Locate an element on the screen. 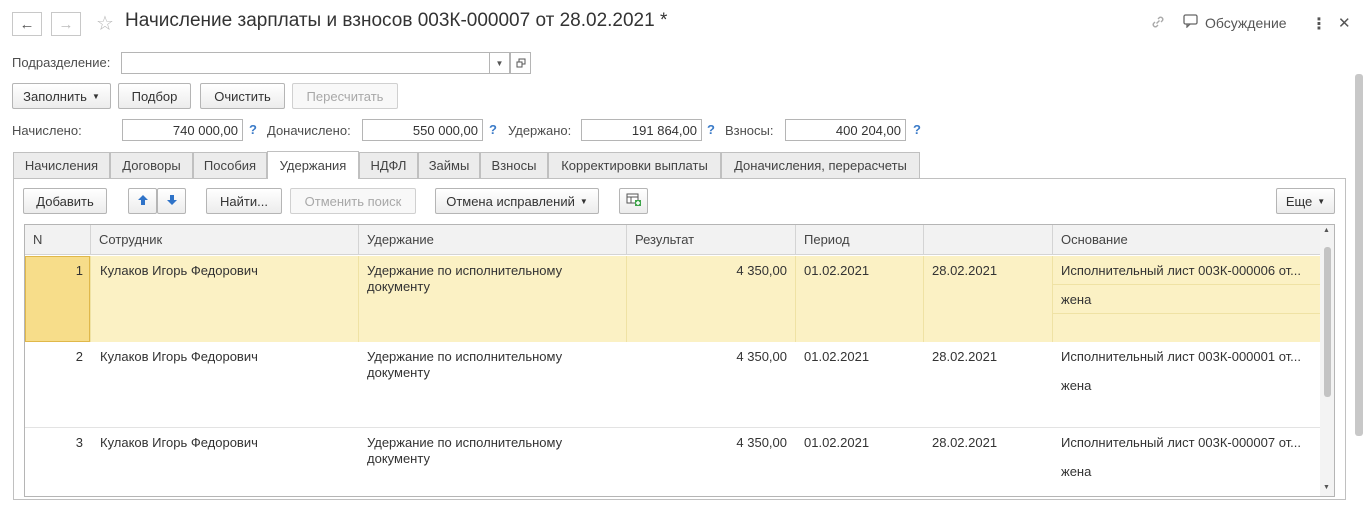  tab-recalculations: Доначисления, перерасчеты is located at coordinates (820, 165).